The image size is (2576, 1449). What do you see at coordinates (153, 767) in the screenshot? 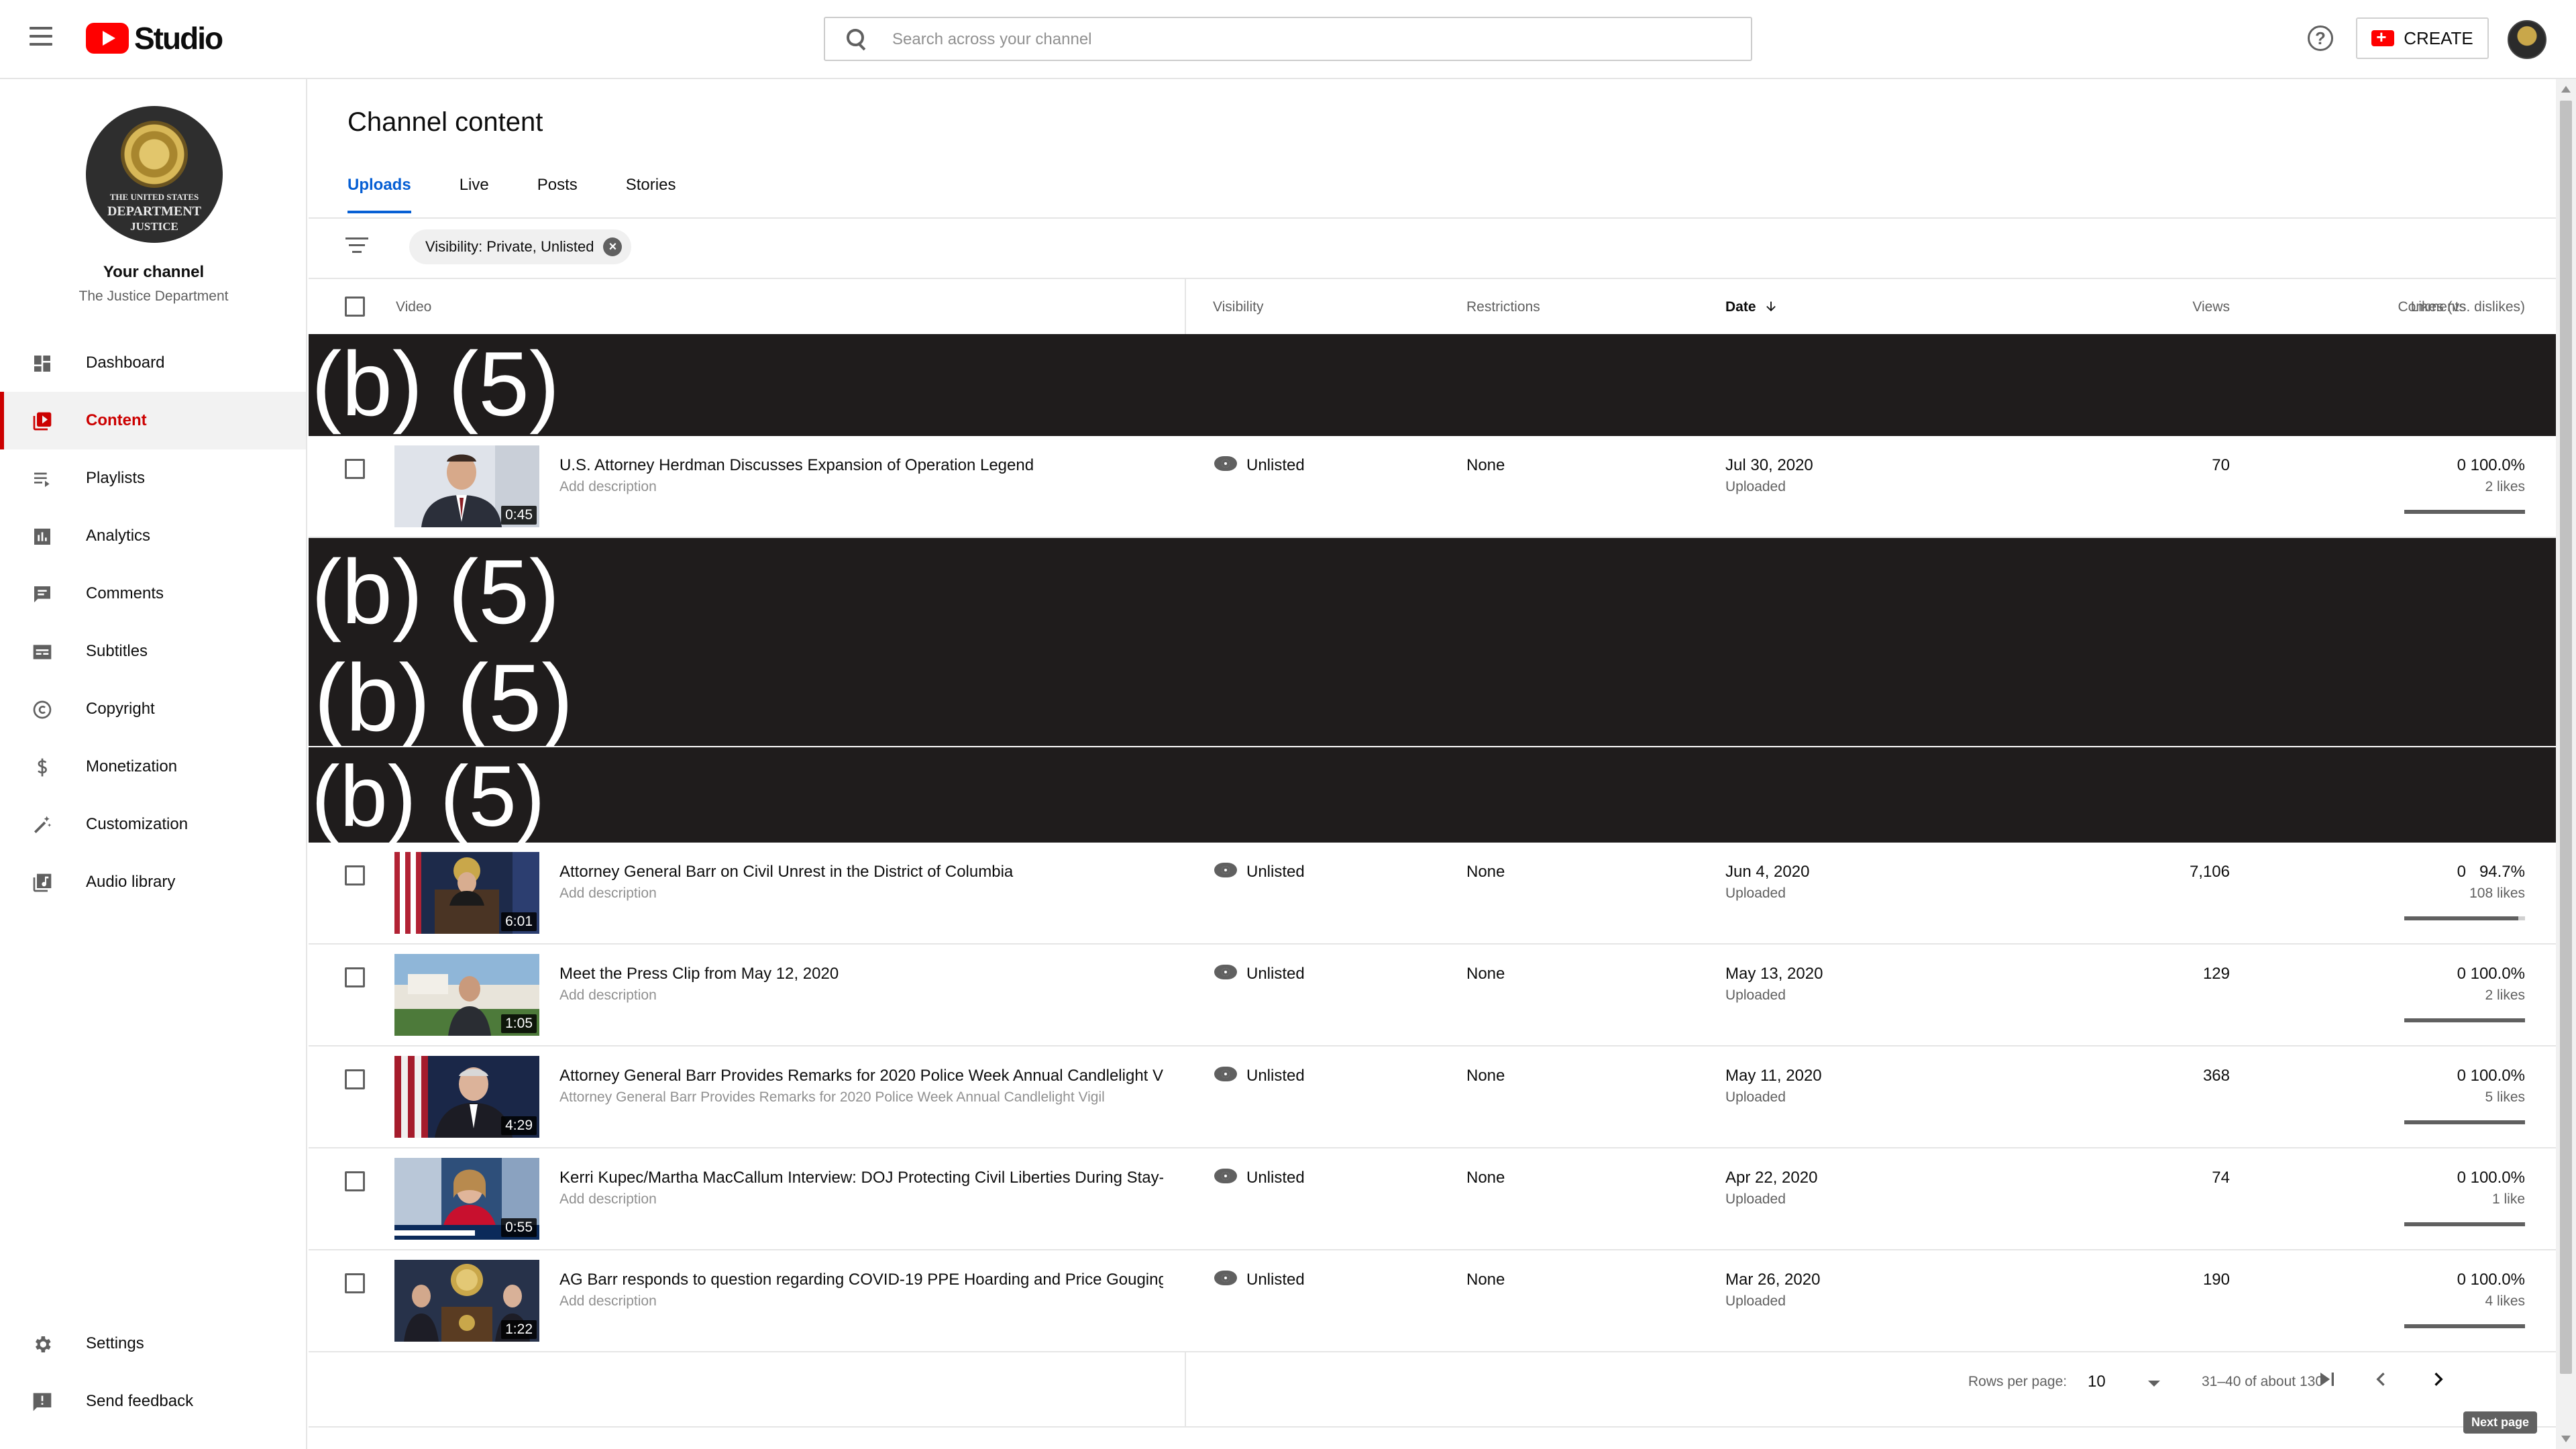
I see `sidebar-item-monetization: Monetization` at bounding box center [153, 767].